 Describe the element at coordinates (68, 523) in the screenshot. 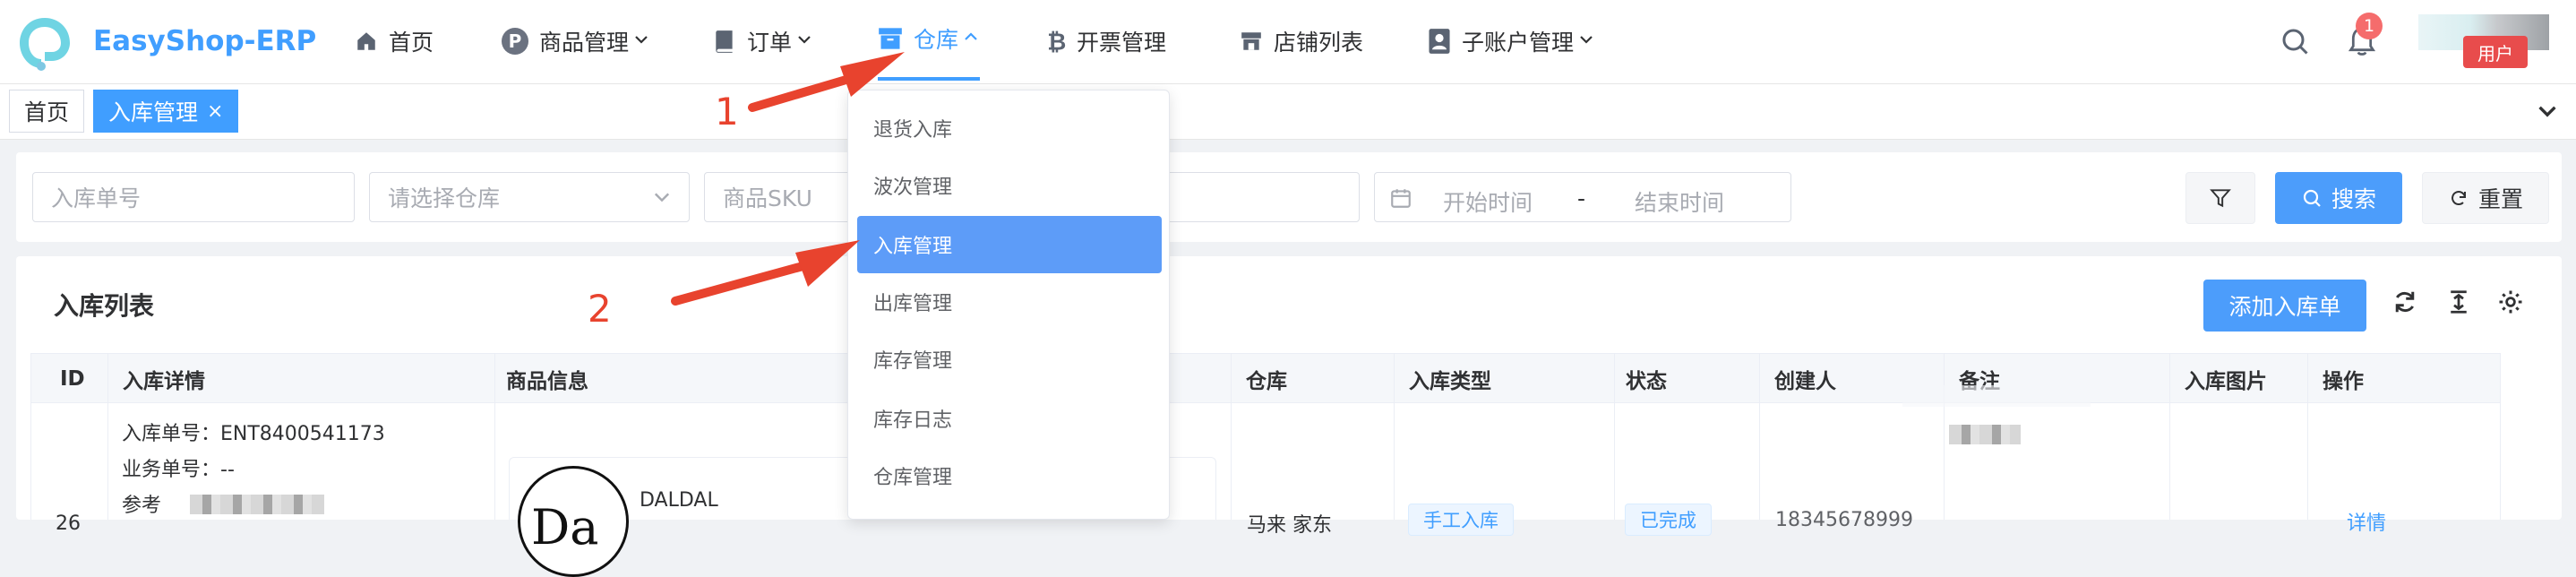

I see `row-id: 26` at that location.